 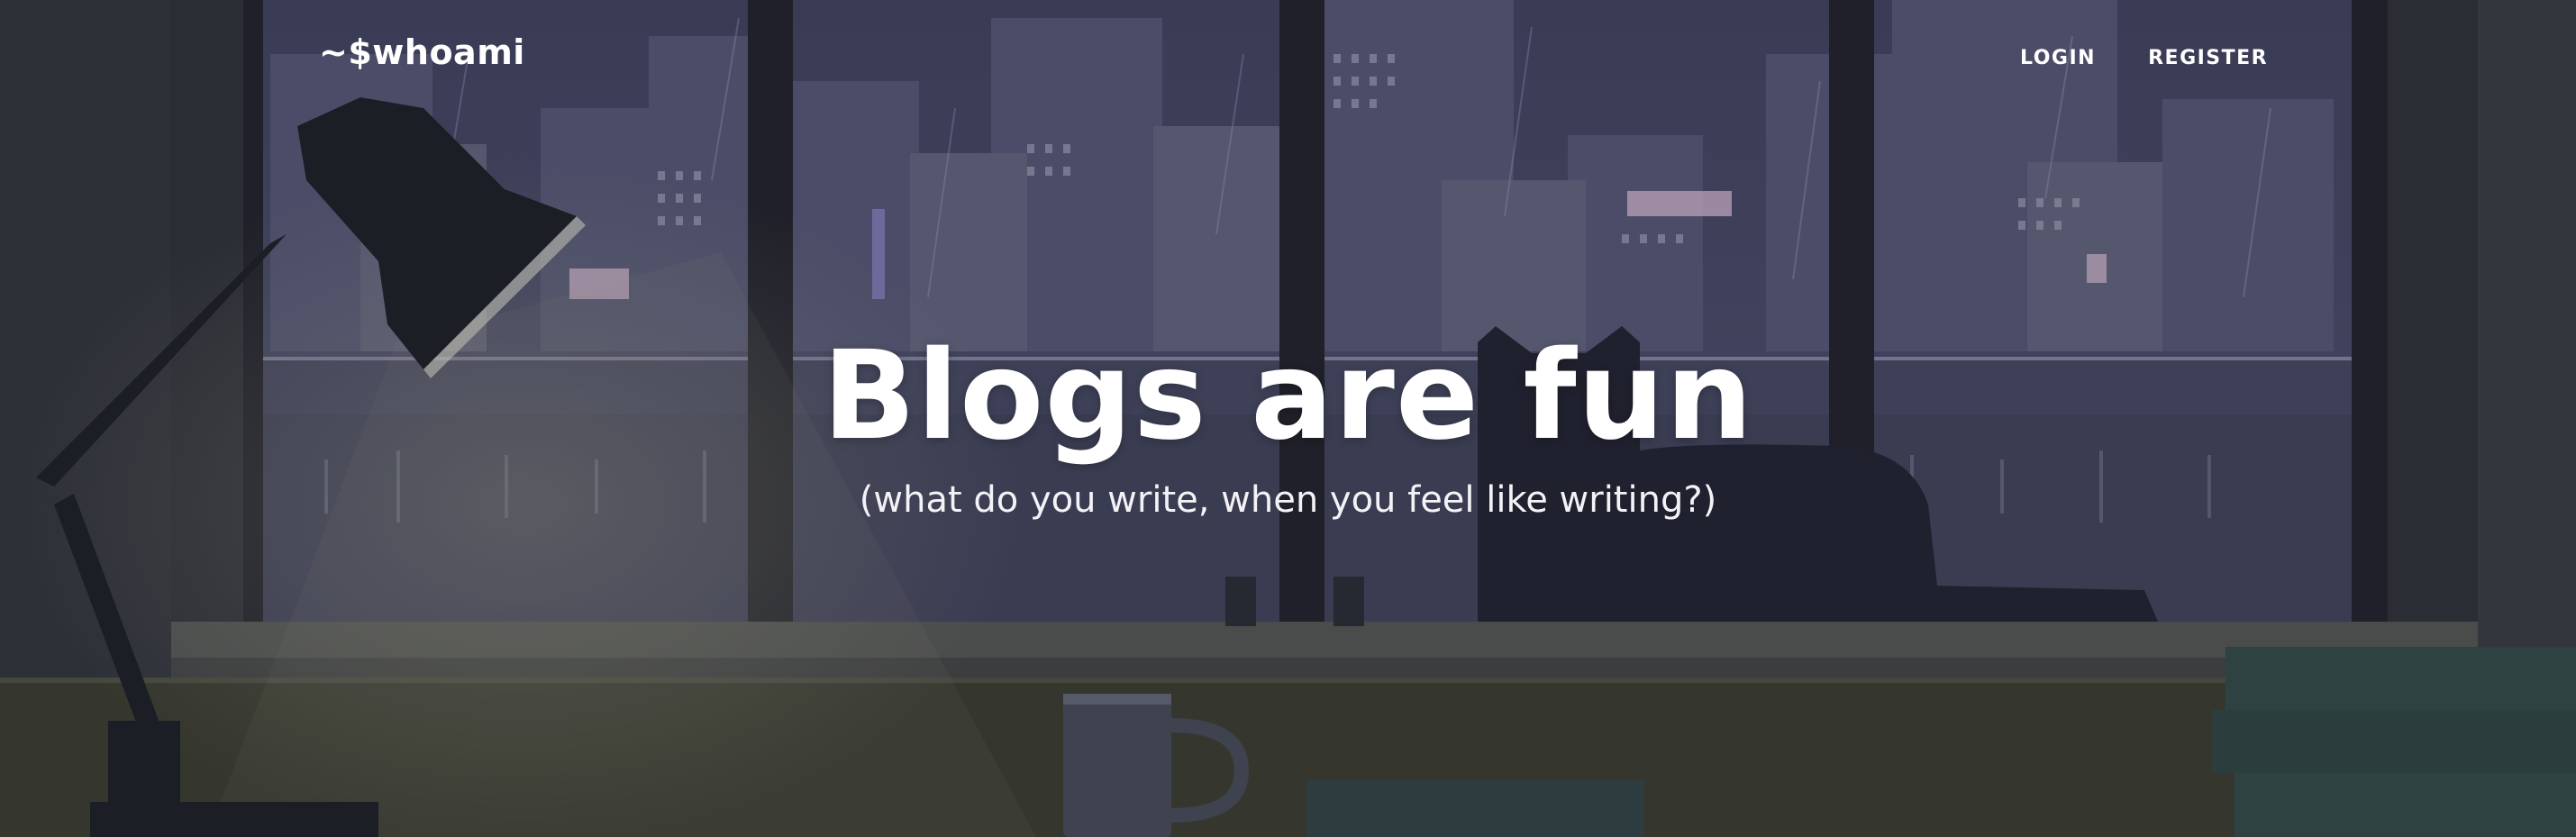 I want to click on login-link: LOGIN, so click(x=2058, y=58).